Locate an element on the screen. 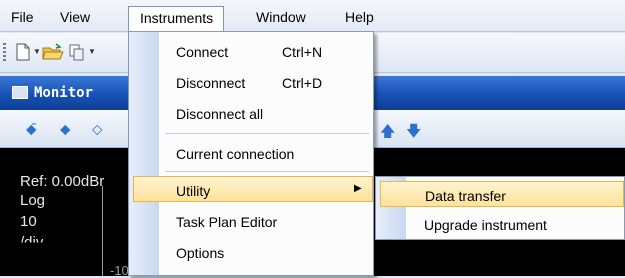 The width and height of the screenshot is (625, 278). menu-view: View is located at coordinates (75, 17).